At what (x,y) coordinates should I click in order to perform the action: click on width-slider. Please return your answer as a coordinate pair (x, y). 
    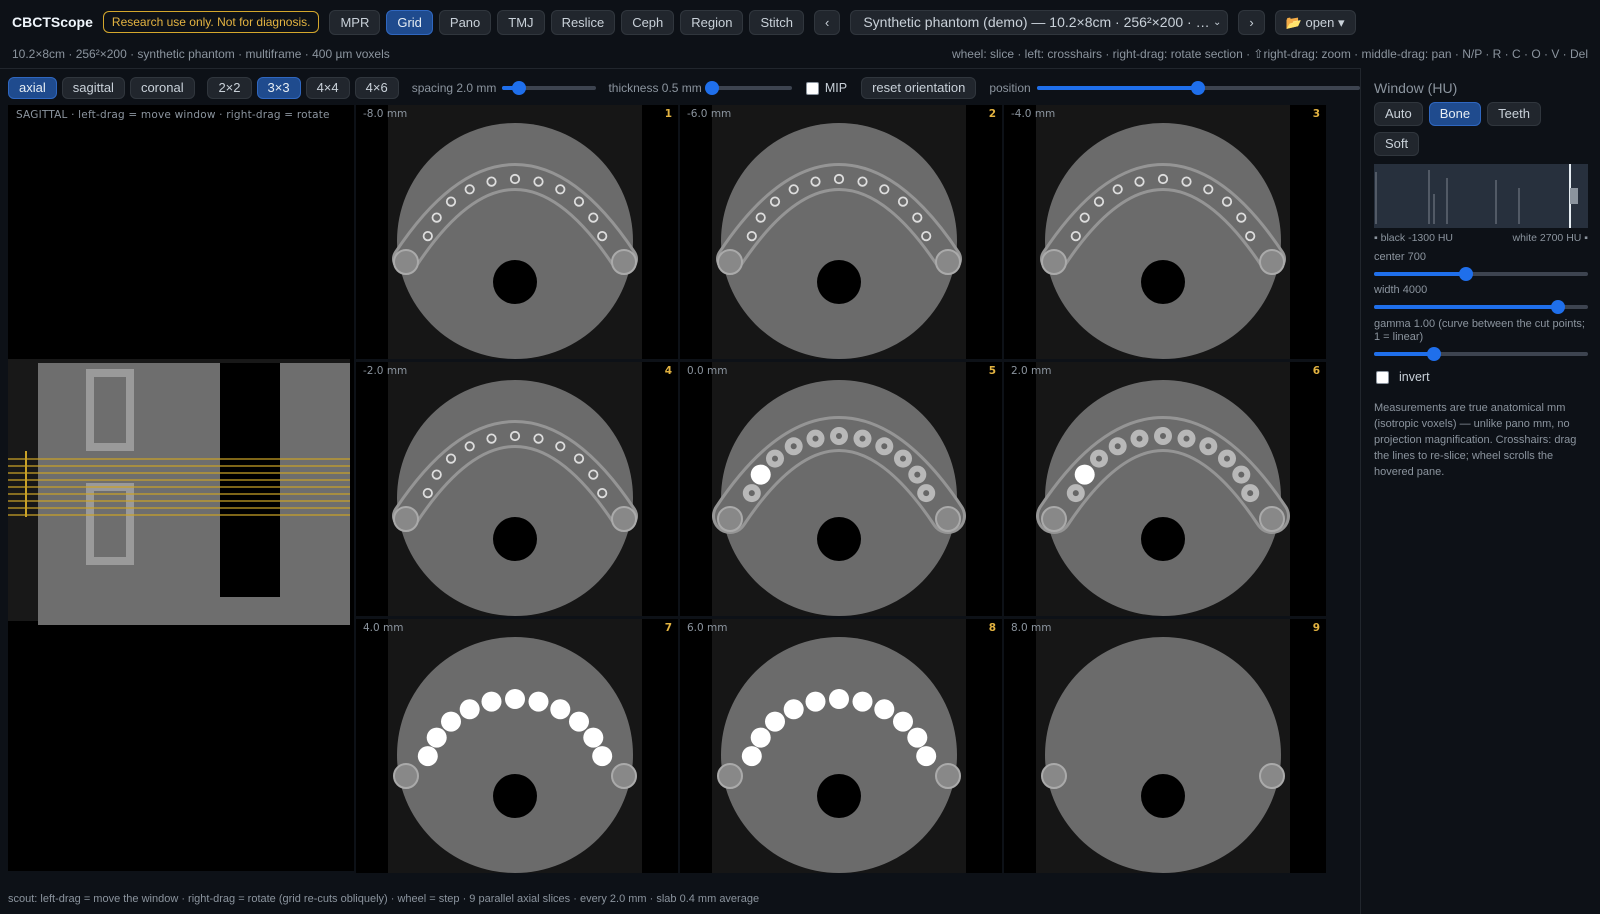
    Looking at the image, I should click on (1481, 307).